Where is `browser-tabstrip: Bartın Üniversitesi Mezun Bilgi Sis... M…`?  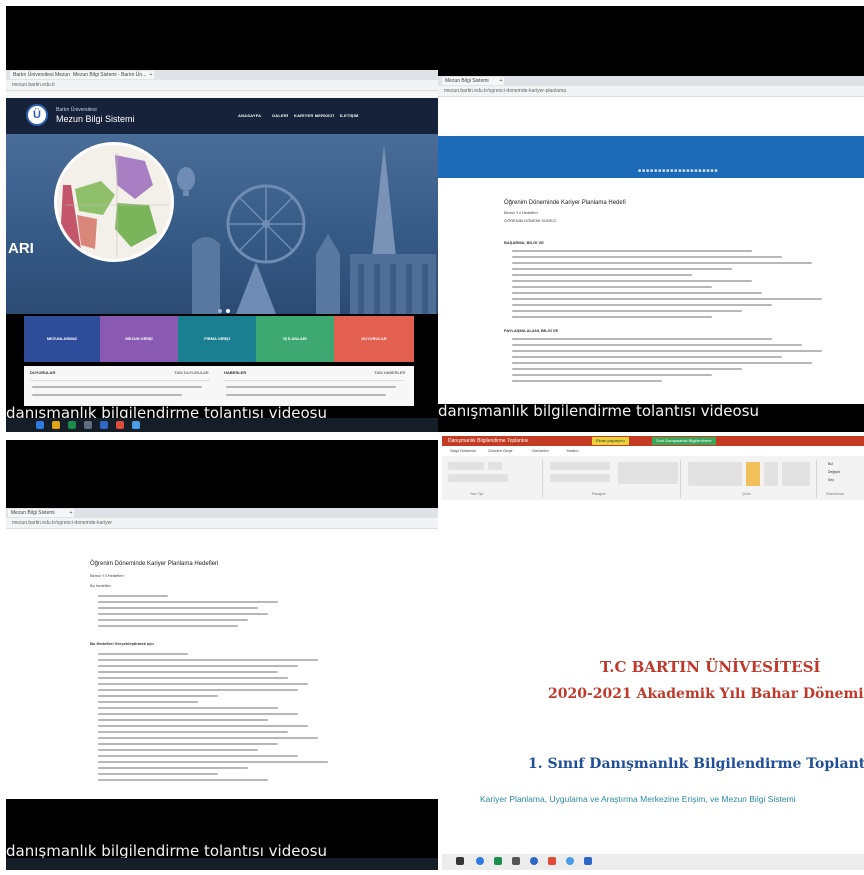
browser-tabstrip: Bartın Üniversitesi Mezun Bilgi Sis... M… is located at coordinates (222, 75).